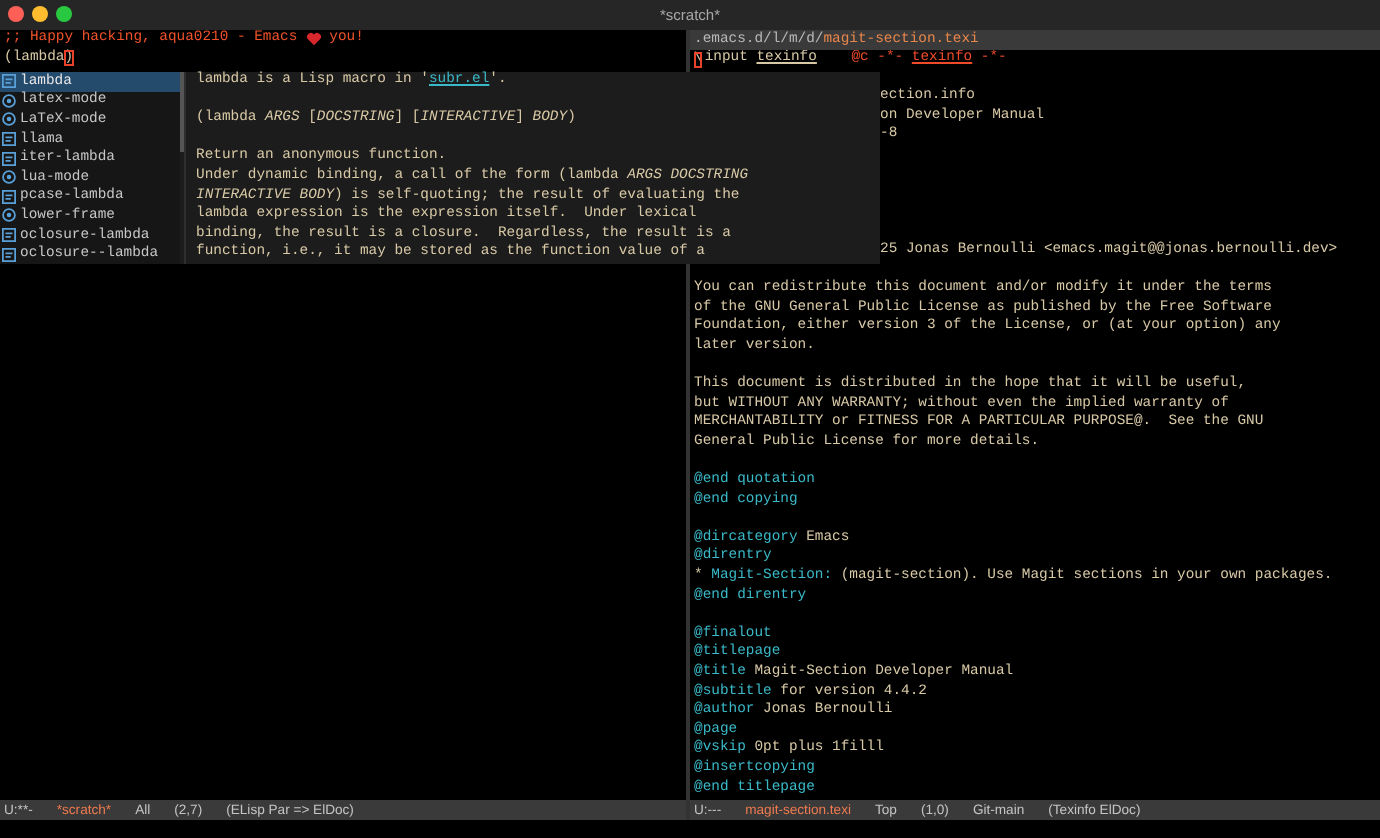  Describe the element at coordinates (182, 112) in the screenshot. I see `scrollbar` at that location.